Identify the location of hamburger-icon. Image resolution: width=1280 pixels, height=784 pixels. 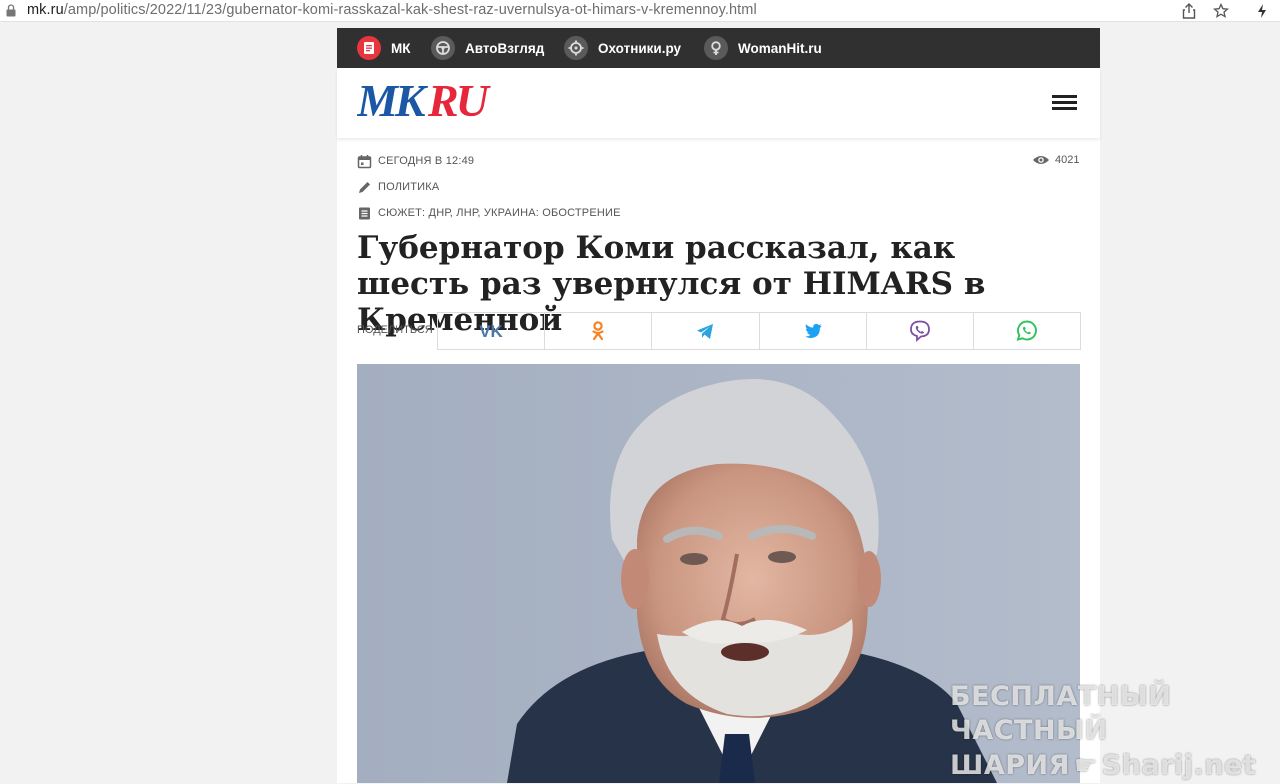
(1064, 96).